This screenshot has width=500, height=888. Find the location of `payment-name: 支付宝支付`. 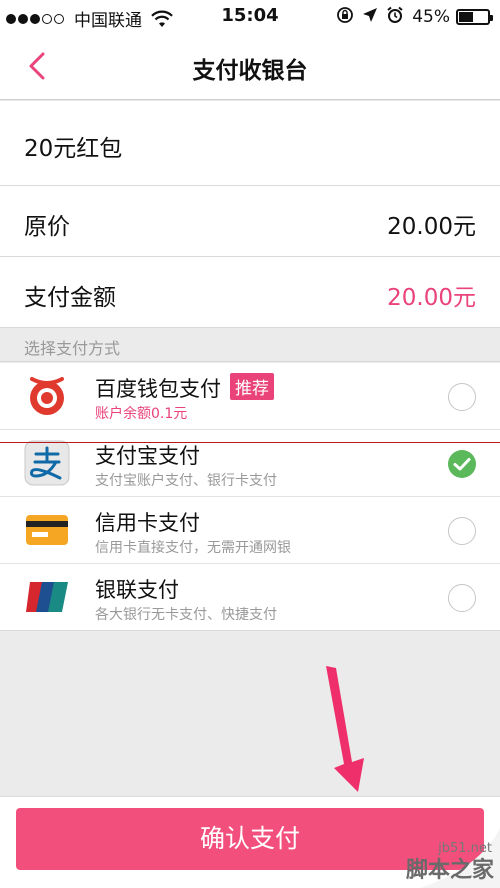

payment-name: 支付宝支付 is located at coordinates (147, 456).